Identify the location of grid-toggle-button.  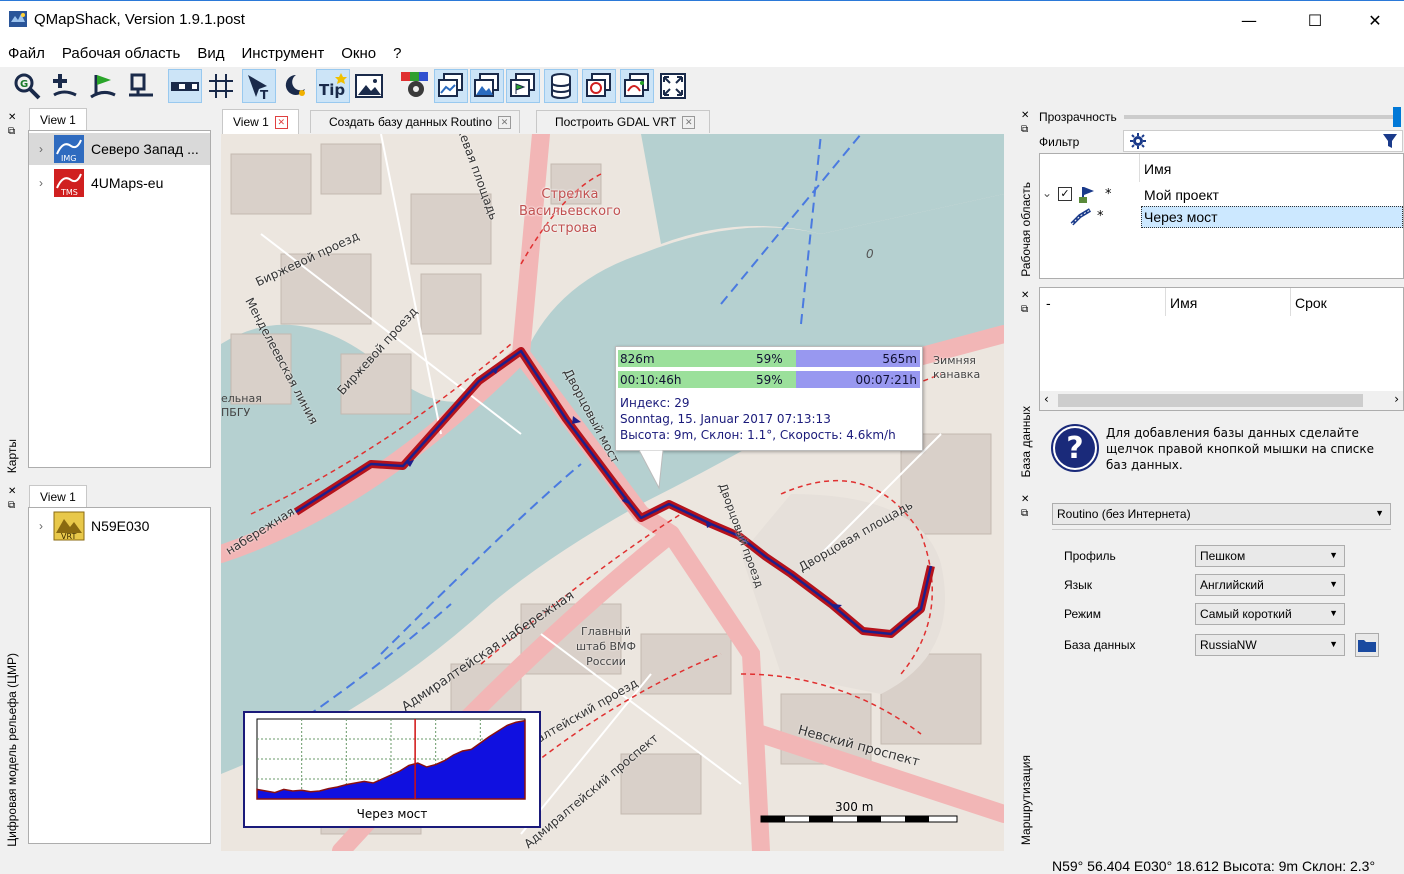
(221, 86).